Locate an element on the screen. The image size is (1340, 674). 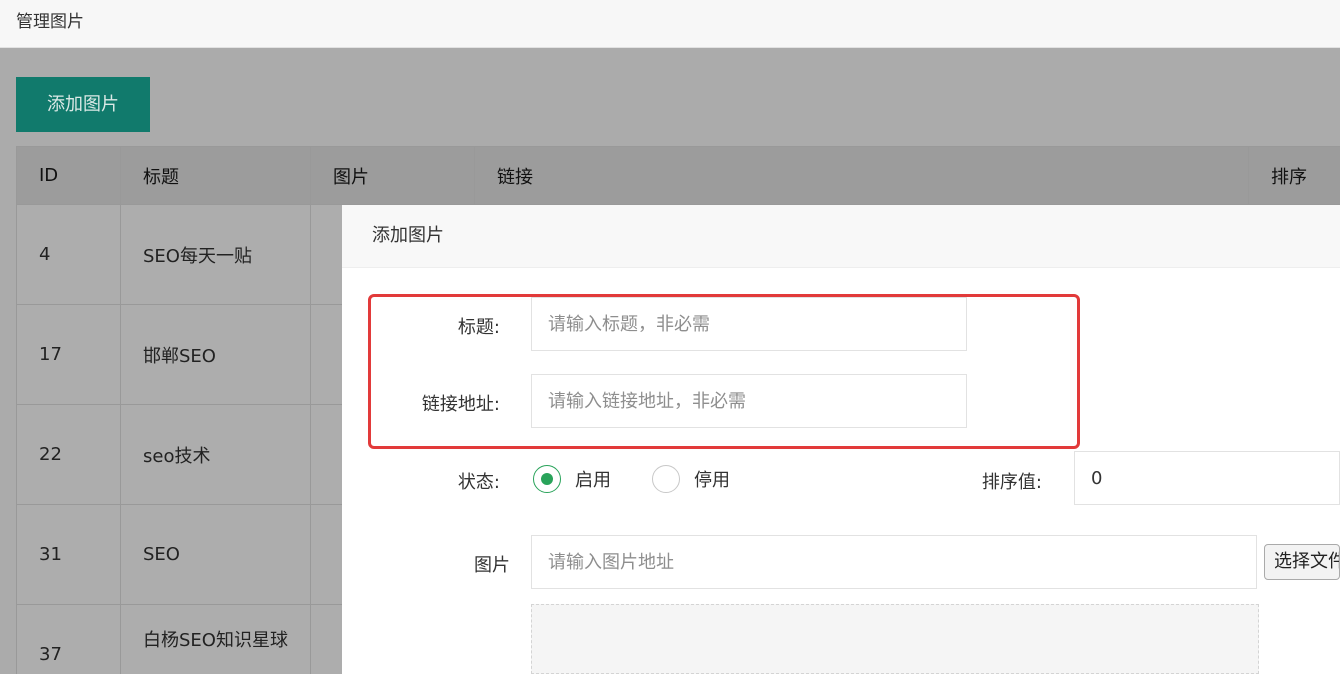
status-label: 状态: is located at coordinates (478, 482).